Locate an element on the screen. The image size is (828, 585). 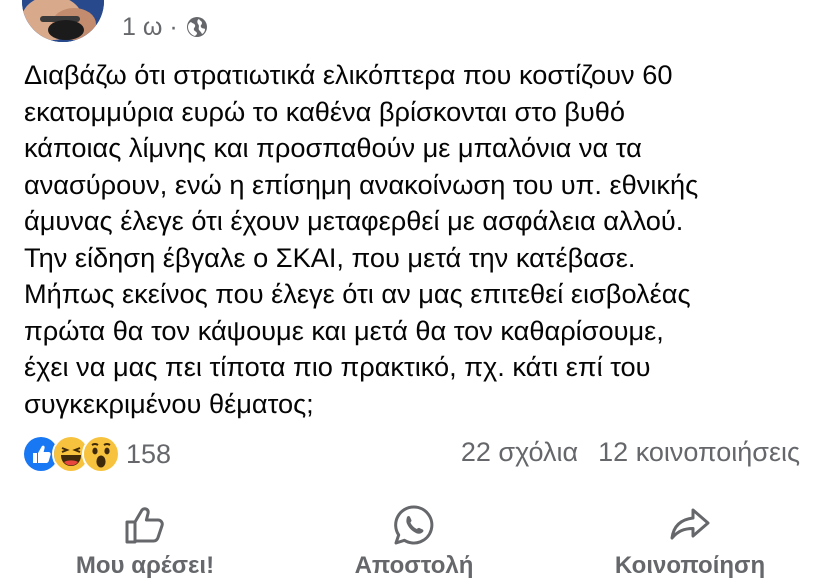
reaction-count: 158 is located at coordinates (148, 454).